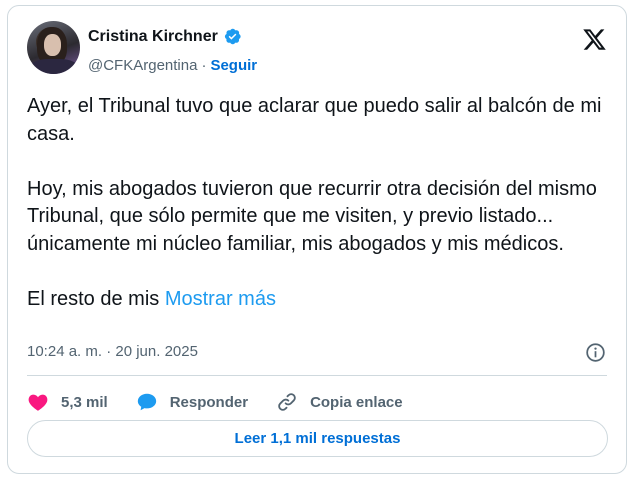  What do you see at coordinates (153, 37) in the screenshot?
I see `author-name: Cristina Kirchner` at bounding box center [153, 37].